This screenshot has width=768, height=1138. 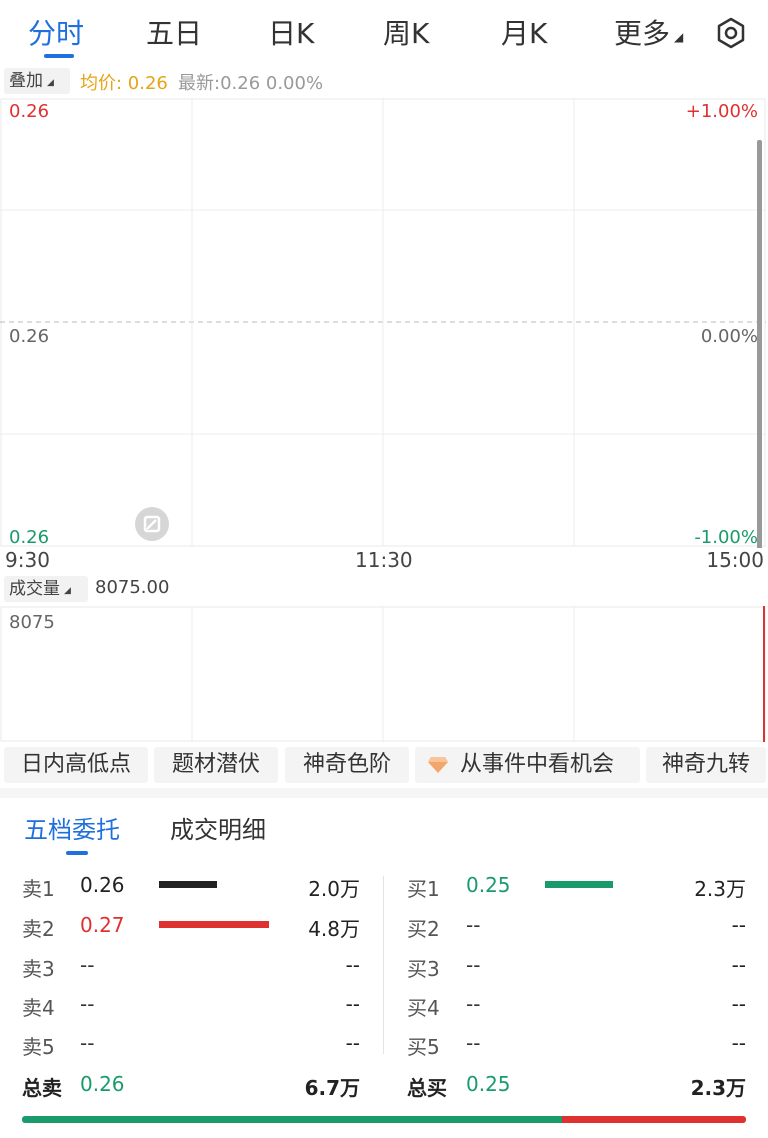 What do you see at coordinates (726, 537) in the screenshot?
I see `pct-axis-bottom: -1.00%` at bounding box center [726, 537].